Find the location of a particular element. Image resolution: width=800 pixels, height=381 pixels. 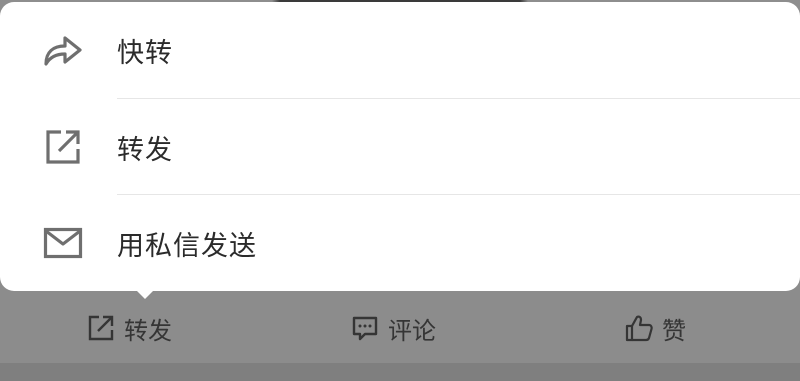

like-button: 赞 is located at coordinates (655, 328).